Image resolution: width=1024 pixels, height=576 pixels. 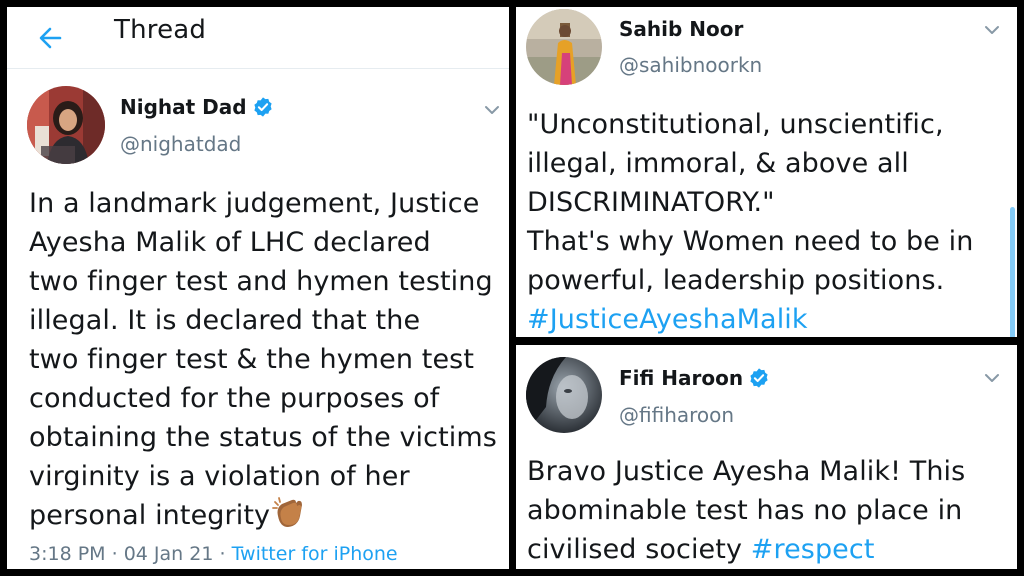 What do you see at coordinates (258, 38) in the screenshot?
I see `thread-header: Thread` at bounding box center [258, 38].